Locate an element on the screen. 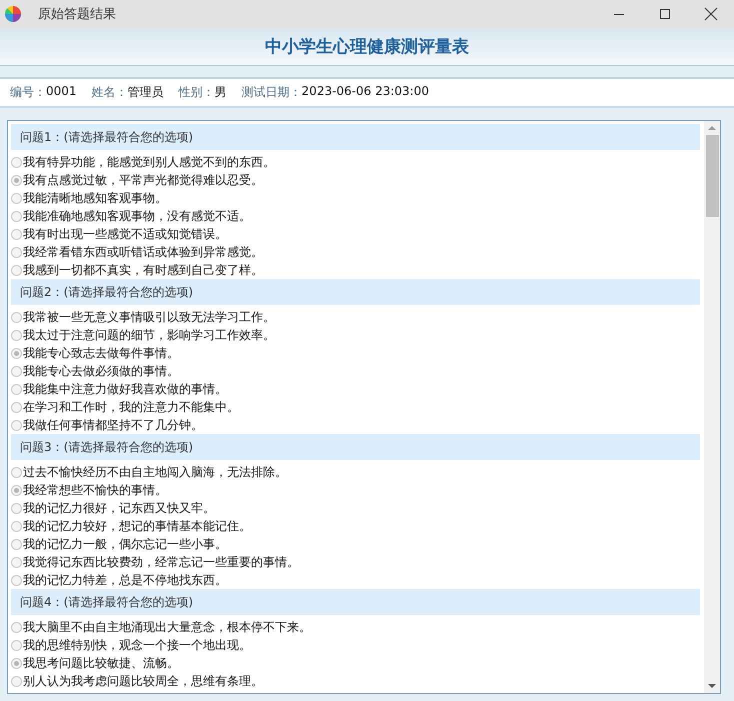 This screenshot has width=734, height=701. option-label: 我经常看错东西或听错话或体验到异常感觉。 is located at coordinates (143, 252).